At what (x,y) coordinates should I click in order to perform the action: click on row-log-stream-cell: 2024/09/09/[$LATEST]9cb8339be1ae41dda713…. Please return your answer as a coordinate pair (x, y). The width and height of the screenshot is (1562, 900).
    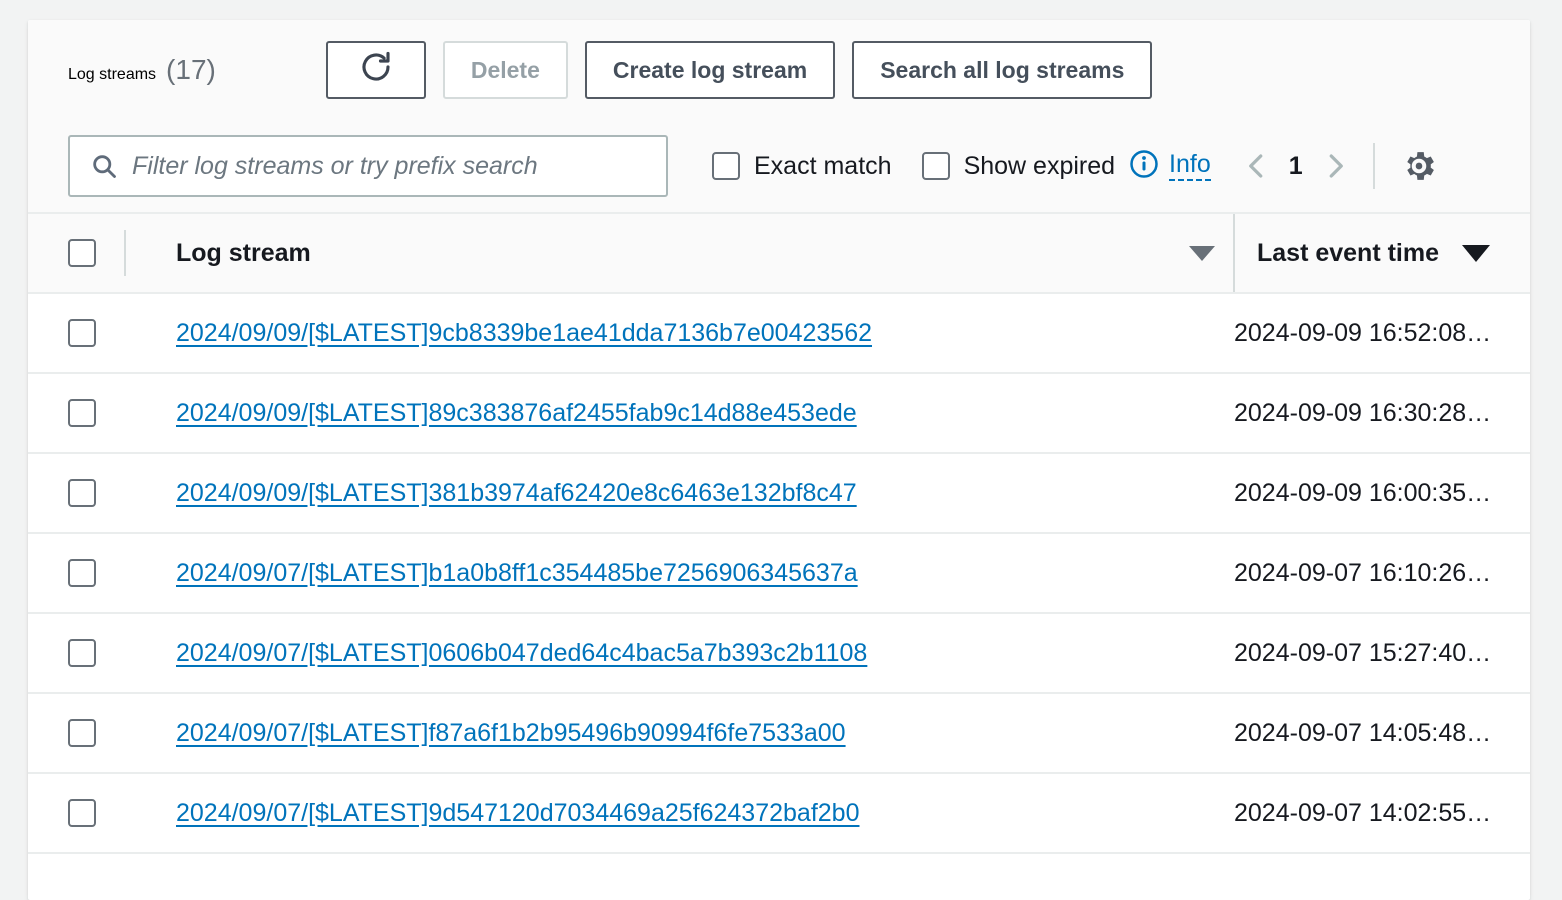
    Looking at the image, I should click on (689, 333).